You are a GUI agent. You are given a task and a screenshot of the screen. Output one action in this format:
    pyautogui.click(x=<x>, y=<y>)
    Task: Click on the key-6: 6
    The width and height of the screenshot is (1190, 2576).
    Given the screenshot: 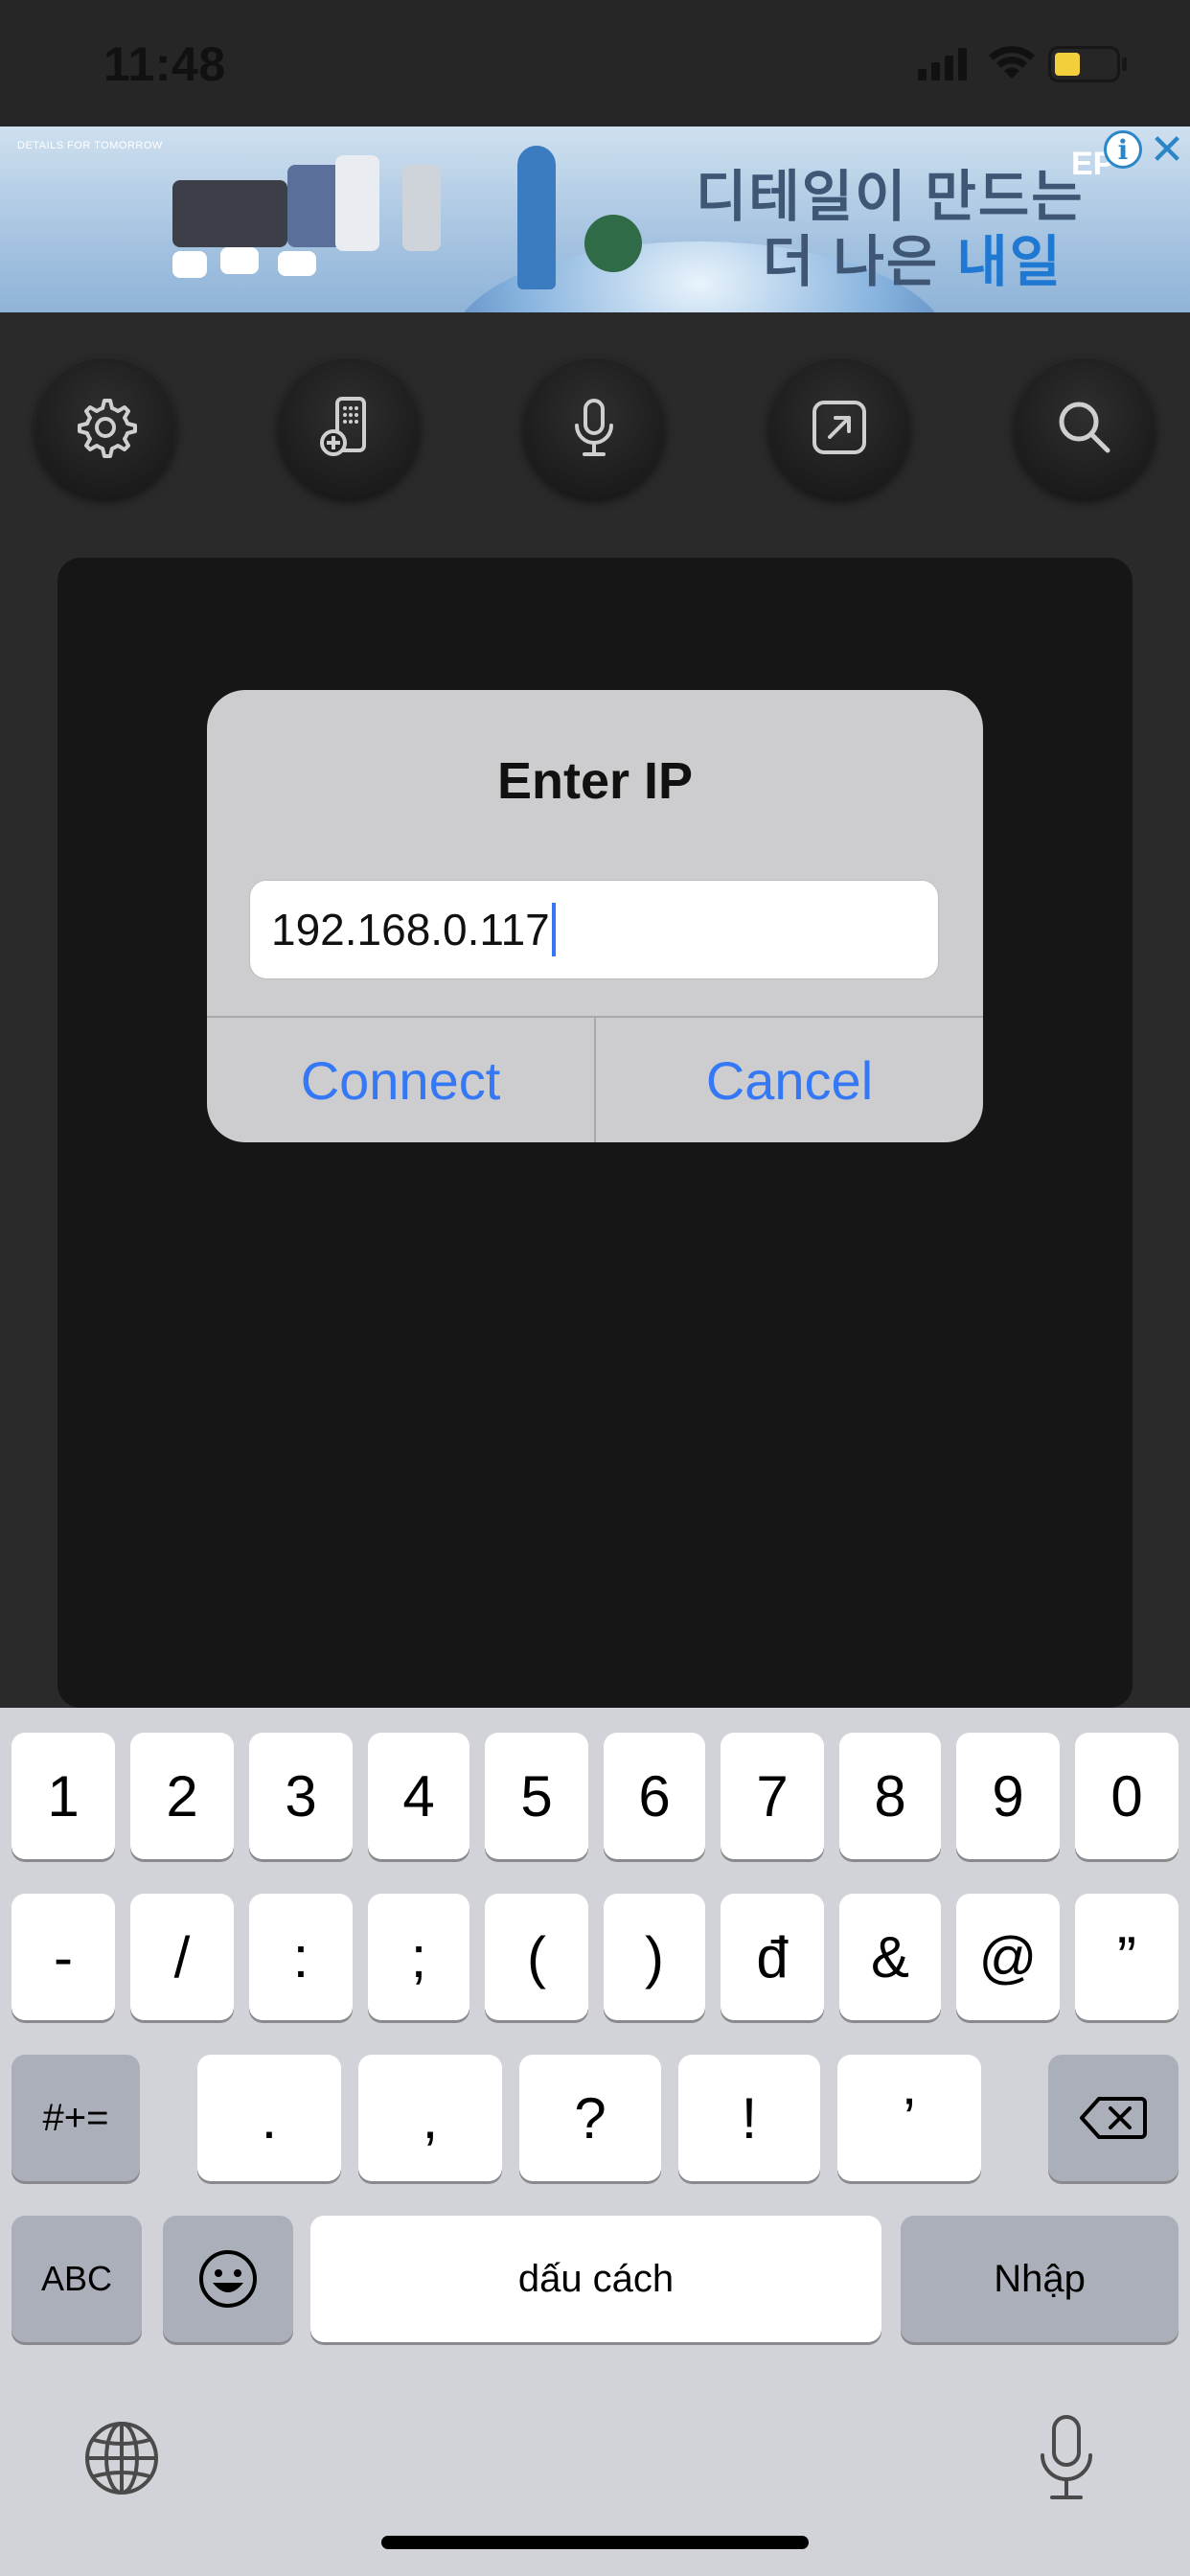 What is the action you would take?
    pyautogui.click(x=654, y=1796)
    